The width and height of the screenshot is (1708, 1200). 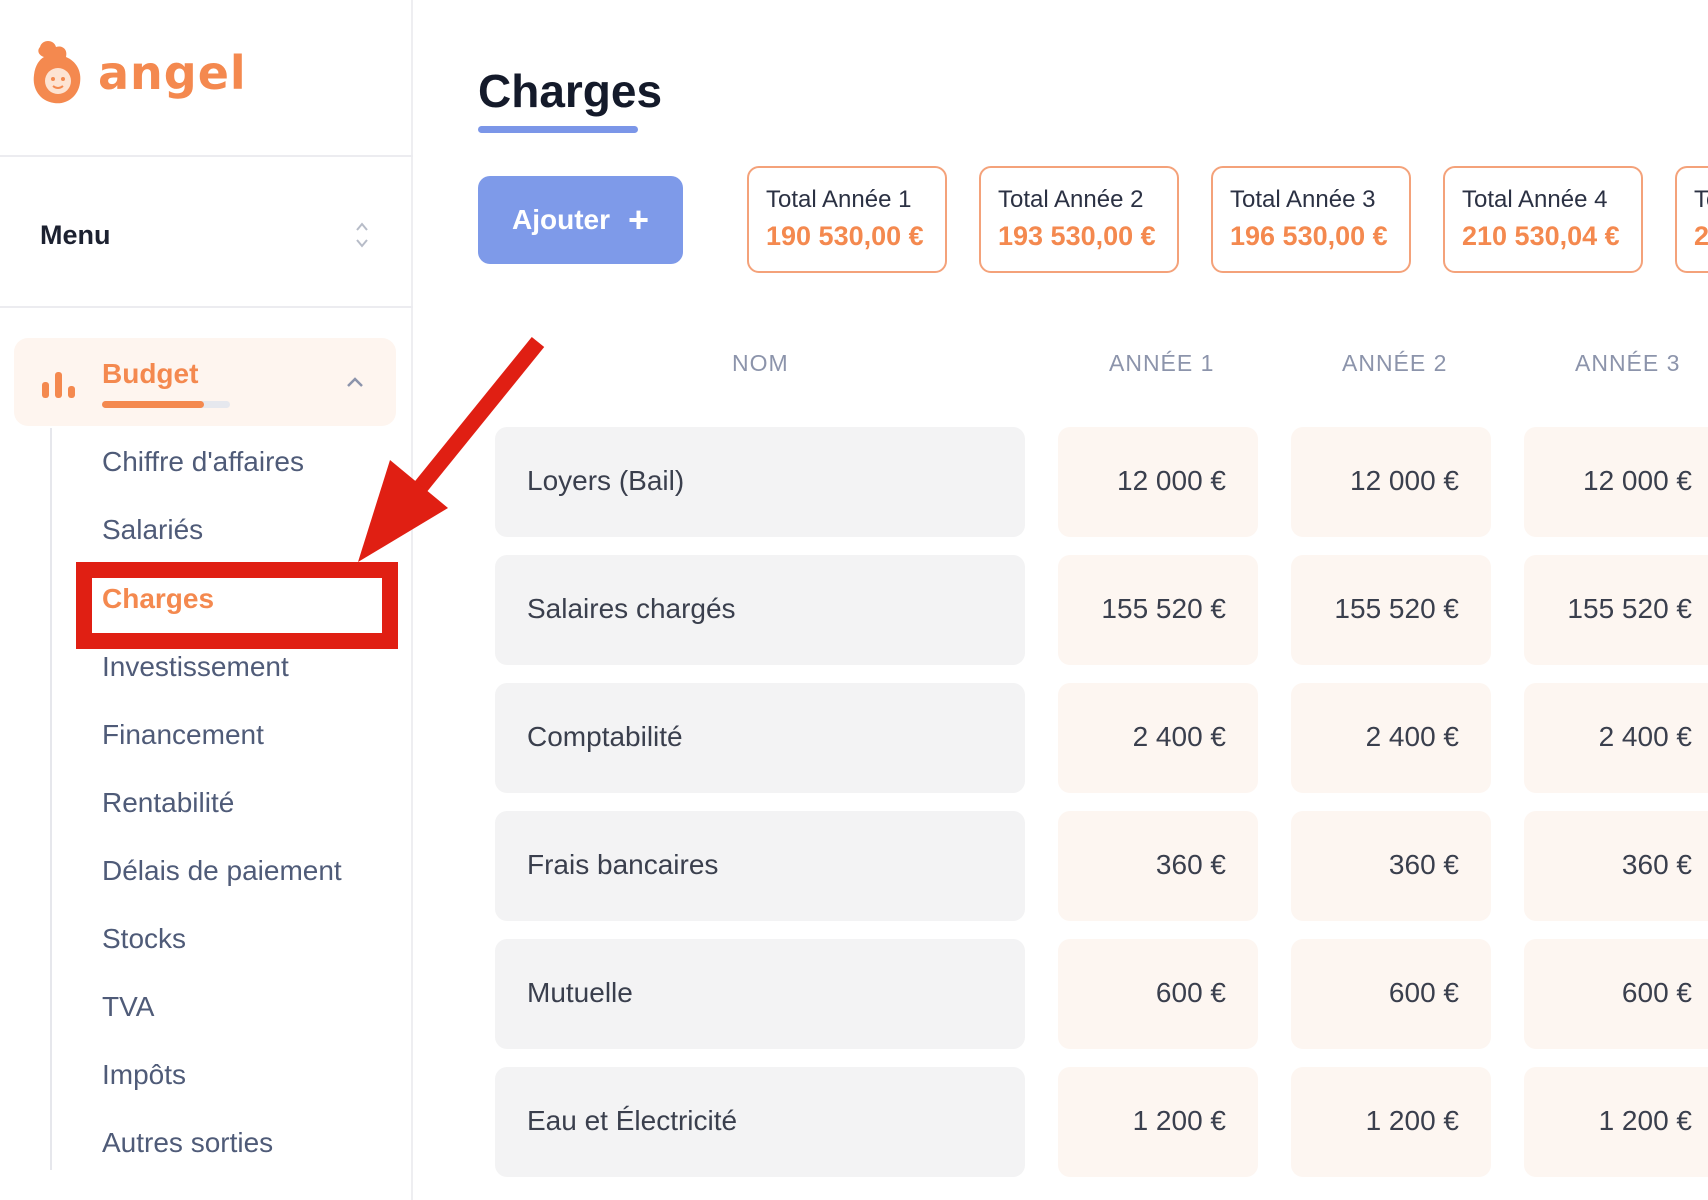 I want to click on sidebar-item-autres-sorties: Autres sorties, so click(x=187, y=1143).